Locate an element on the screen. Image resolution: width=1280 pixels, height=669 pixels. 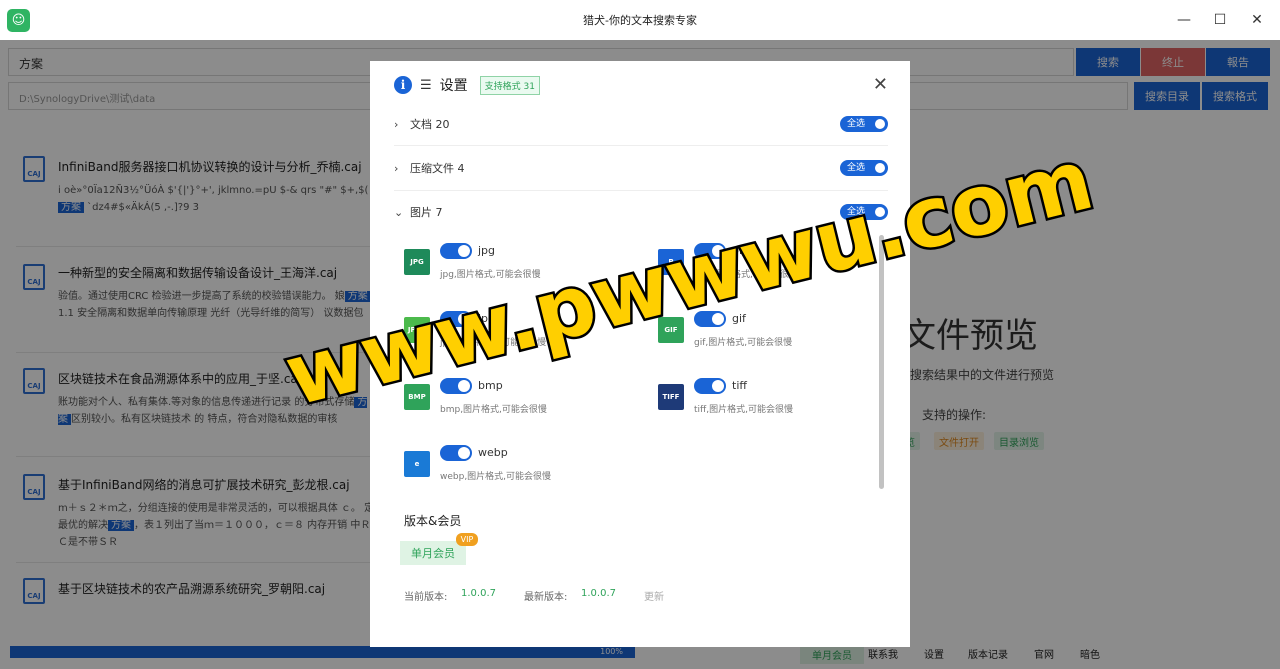
format-desc: tiff,图片格式,可能会很慢 is located at coordinates (743, 410).